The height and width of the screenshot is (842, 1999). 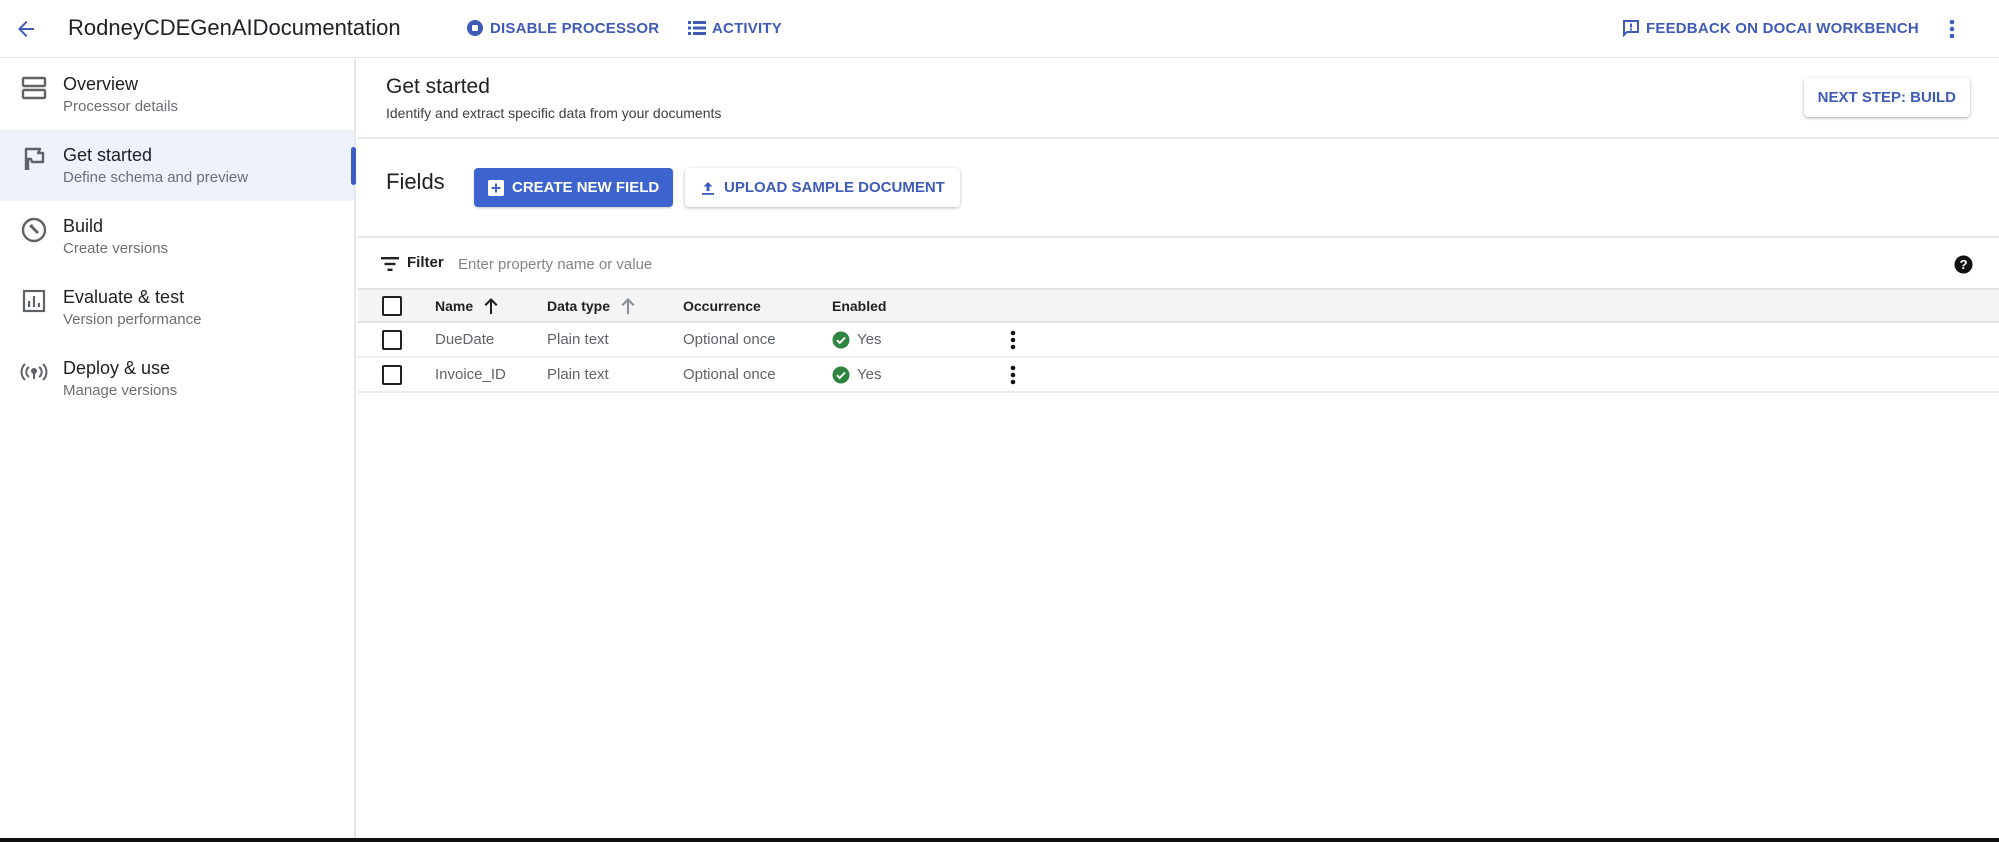 What do you see at coordinates (353, 166) in the screenshot?
I see `active-indicator` at bounding box center [353, 166].